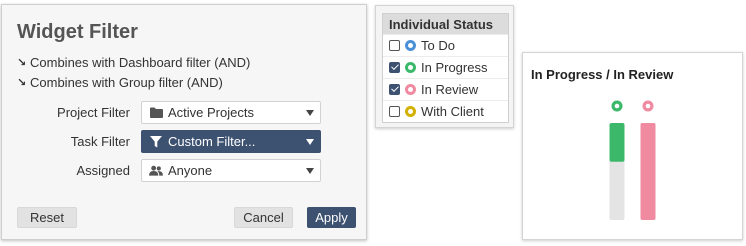 Image resolution: width=746 pixels, height=246 pixels. I want to click on project-filter-select: Active Projects, so click(231, 112).